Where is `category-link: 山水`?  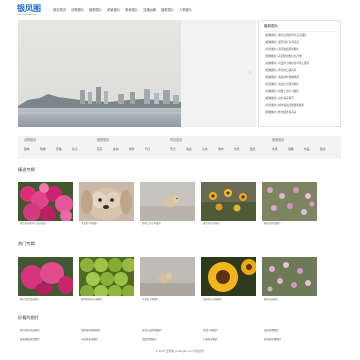 category-link: 山水 is located at coordinates (205, 149).